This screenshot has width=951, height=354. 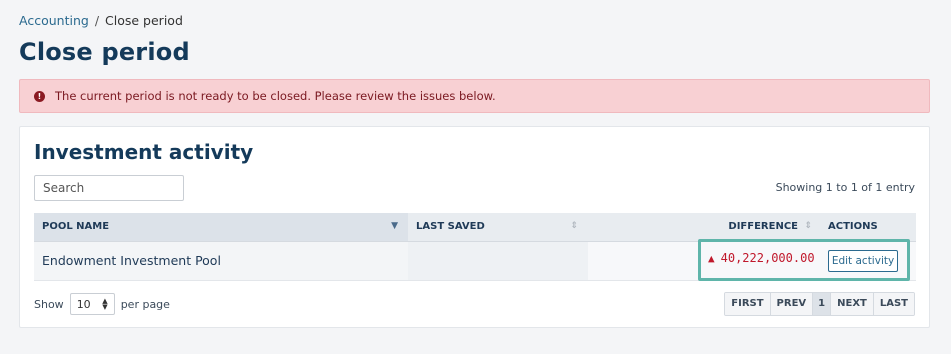 I want to click on breadcrumb-current: Close period, so click(x=144, y=20).